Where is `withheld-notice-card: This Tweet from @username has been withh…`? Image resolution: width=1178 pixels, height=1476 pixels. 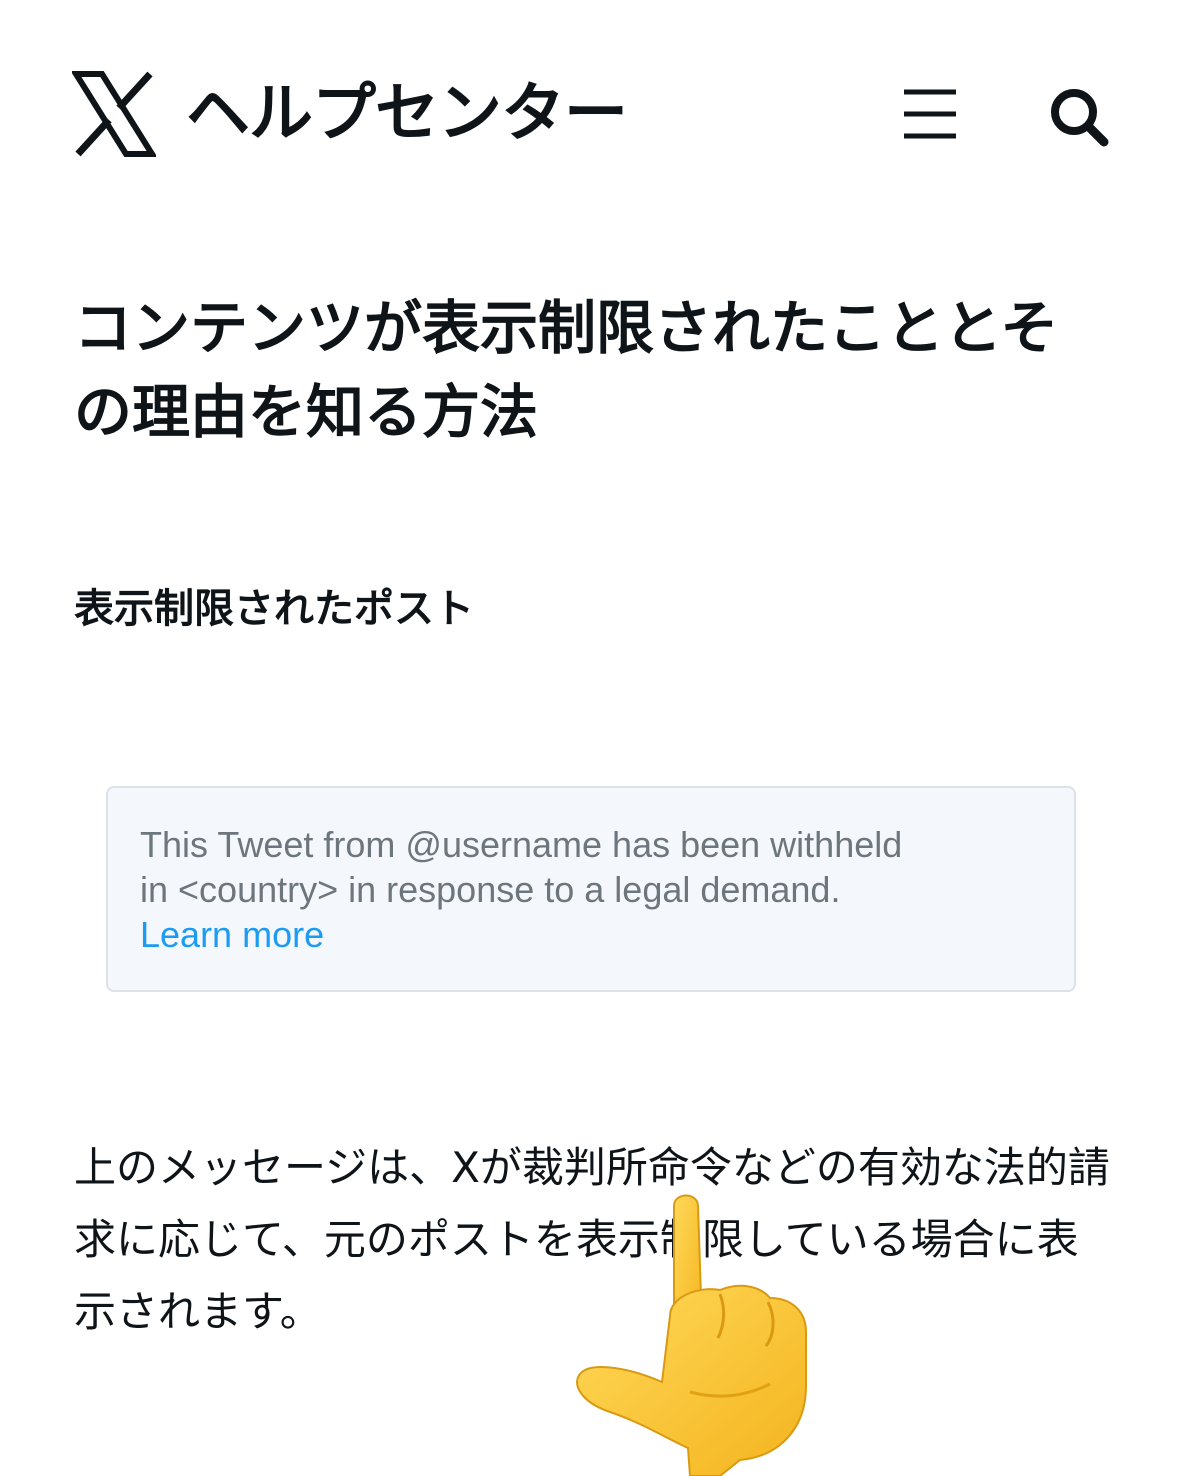
withheld-notice-card: This Tweet from @username has been withh… is located at coordinates (591, 889).